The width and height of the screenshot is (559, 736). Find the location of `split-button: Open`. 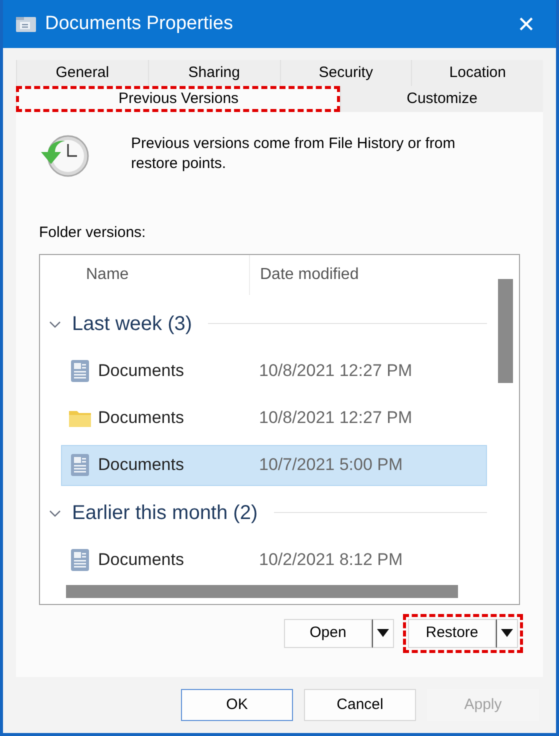

split-button: Open is located at coordinates (339, 633).